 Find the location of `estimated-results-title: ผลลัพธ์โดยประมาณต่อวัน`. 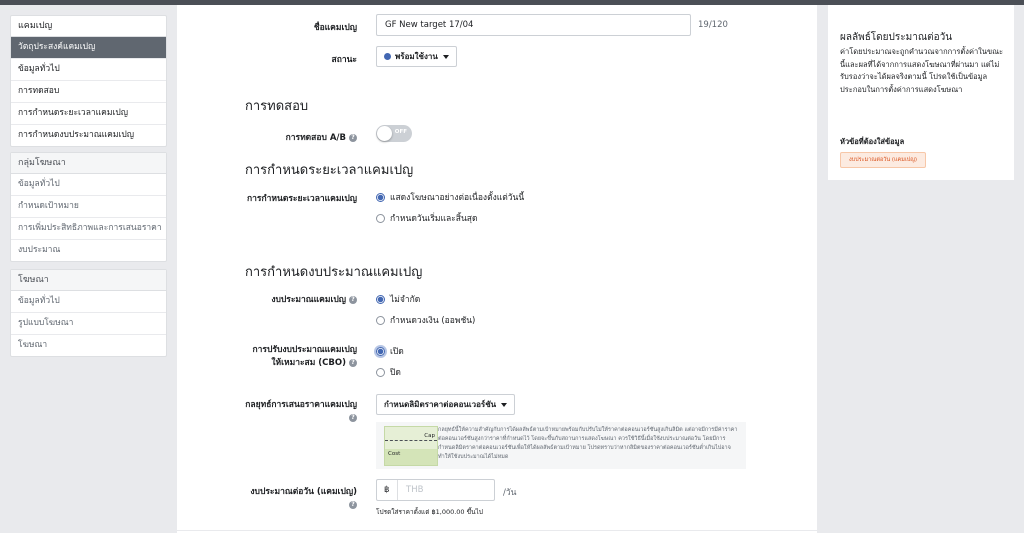

estimated-results-title: ผลลัพธ์โดยประมาณต่อวัน is located at coordinates (896, 37).